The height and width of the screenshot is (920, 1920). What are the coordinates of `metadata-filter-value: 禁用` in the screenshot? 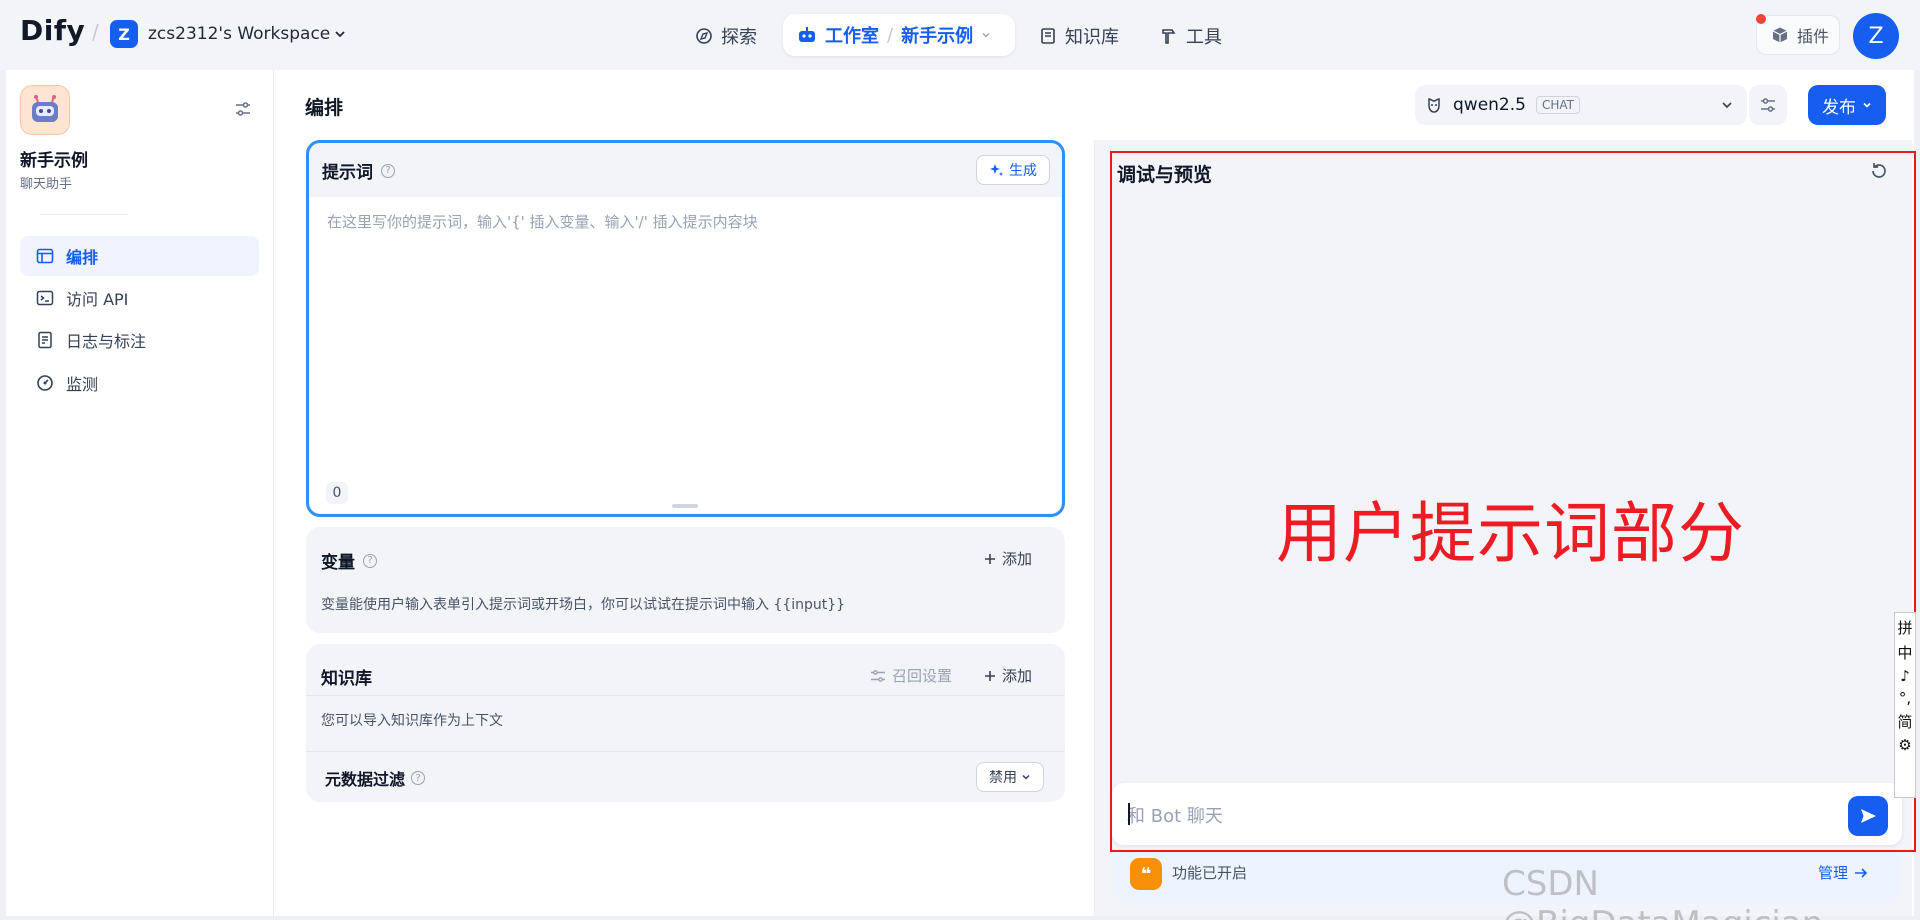 It's located at (1003, 778).